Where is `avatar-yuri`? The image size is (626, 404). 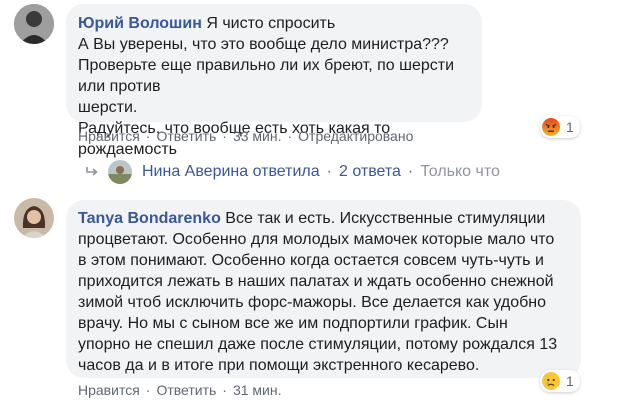 avatar-yuri is located at coordinates (34, 24).